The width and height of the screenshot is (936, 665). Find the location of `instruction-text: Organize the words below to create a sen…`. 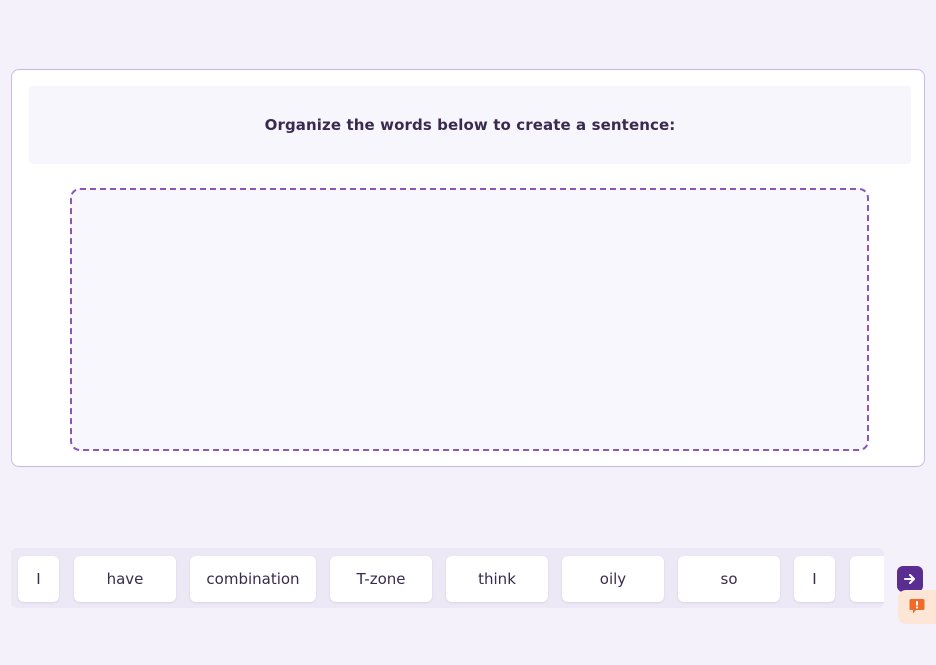

instruction-text: Organize the words below to create a sen… is located at coordinates (470, 125).